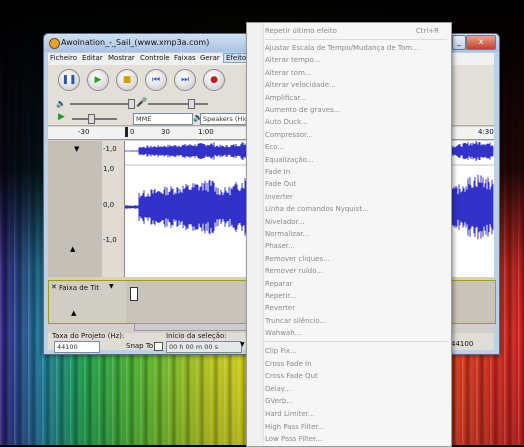  What do you see at coordinates (185, 58) in the screenshot?
I see `menu-faixas: Faixas` at bounding box center [185, 58].